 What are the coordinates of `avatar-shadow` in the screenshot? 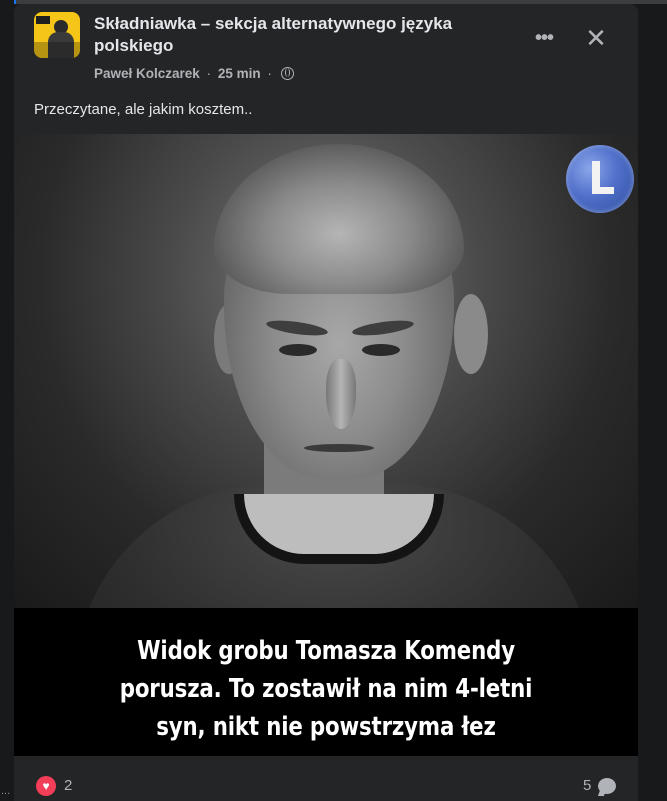 It's located at (57, 50).